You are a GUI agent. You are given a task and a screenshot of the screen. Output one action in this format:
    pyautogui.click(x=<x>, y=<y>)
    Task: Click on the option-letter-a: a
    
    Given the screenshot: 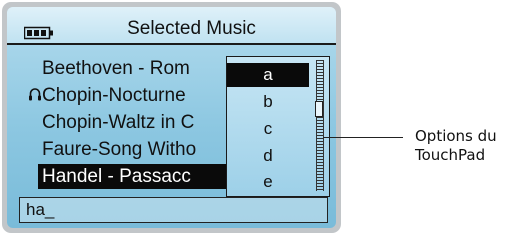 What is the action you would take?
    pyautogui.click(x=268, y=75)
    